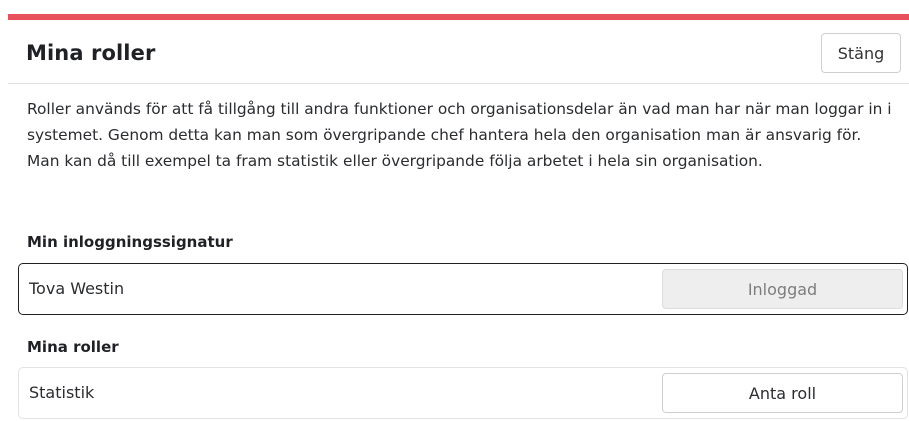 The image size is (909, 421). Describe the element at coordinates (463, 393) in the screenshot. I see `role-row-statistik: Statistik Anta roll` at that location.